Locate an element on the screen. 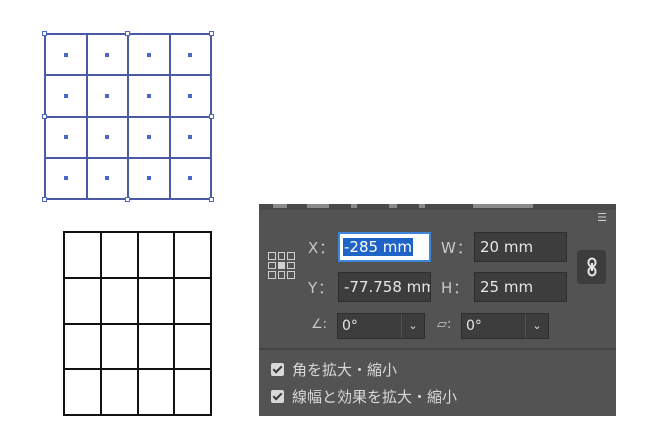 The image size is (646, 436). scale-corners-option: 角を拡大・縮小 is located at coordinates (334, 369).